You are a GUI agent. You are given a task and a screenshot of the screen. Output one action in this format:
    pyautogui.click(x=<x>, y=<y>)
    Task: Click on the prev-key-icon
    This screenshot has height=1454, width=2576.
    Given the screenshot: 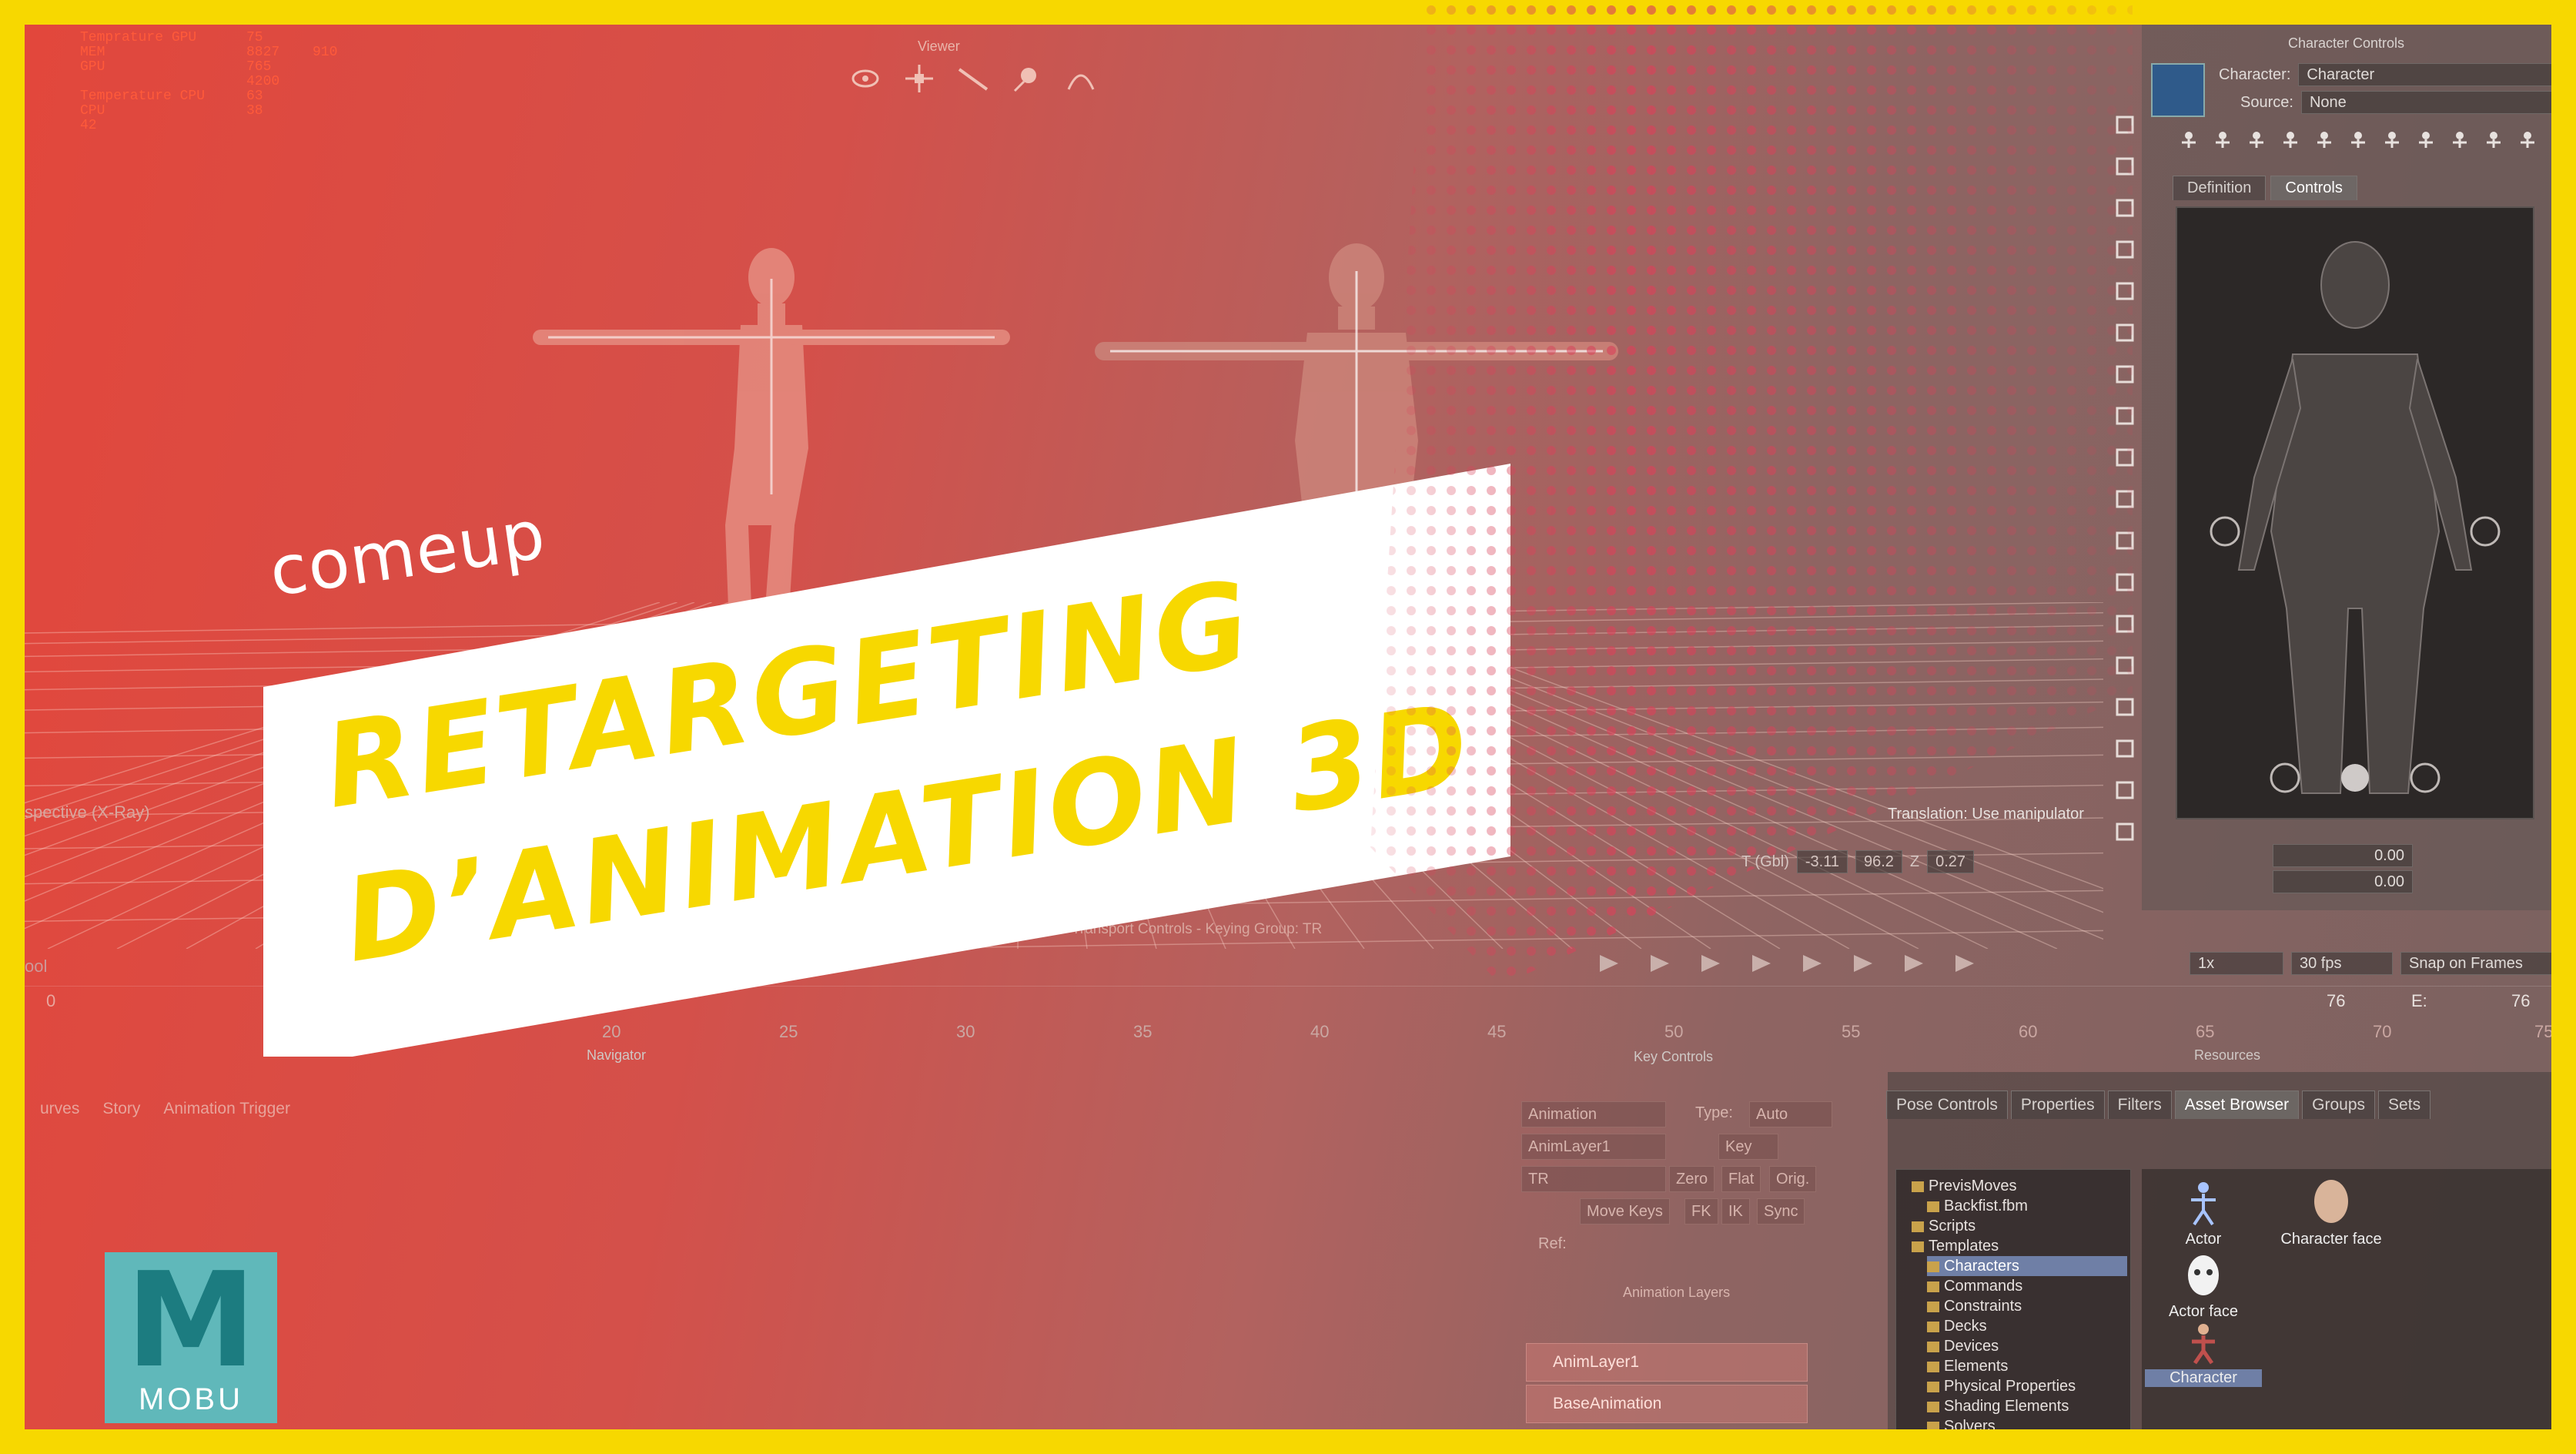 What is the action you would take?
    pyautogui.click(x=1660, y=965)
    